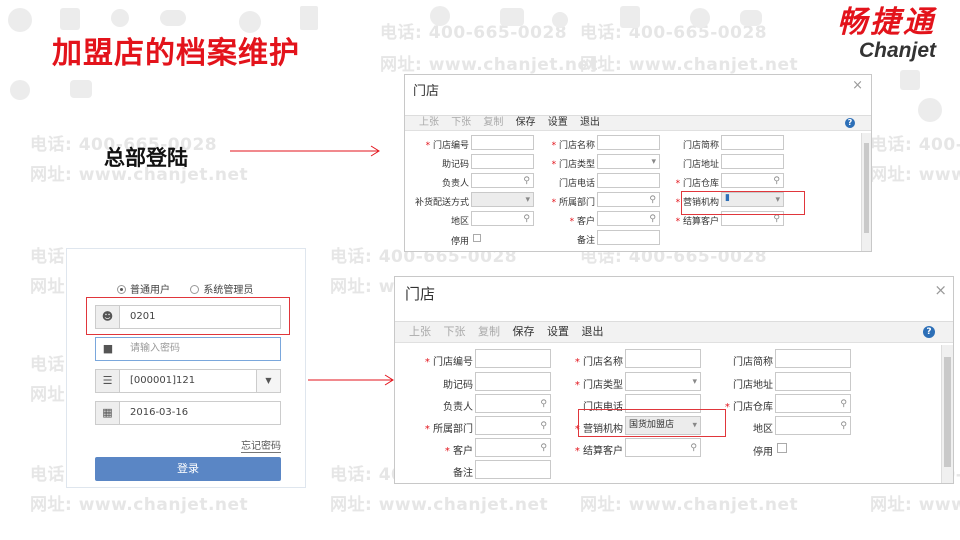 This screenshot has width=960, height=540. Describe the element at coordinates (108, 349) in the screenshot. I see `lock-icon: ■` at that location.